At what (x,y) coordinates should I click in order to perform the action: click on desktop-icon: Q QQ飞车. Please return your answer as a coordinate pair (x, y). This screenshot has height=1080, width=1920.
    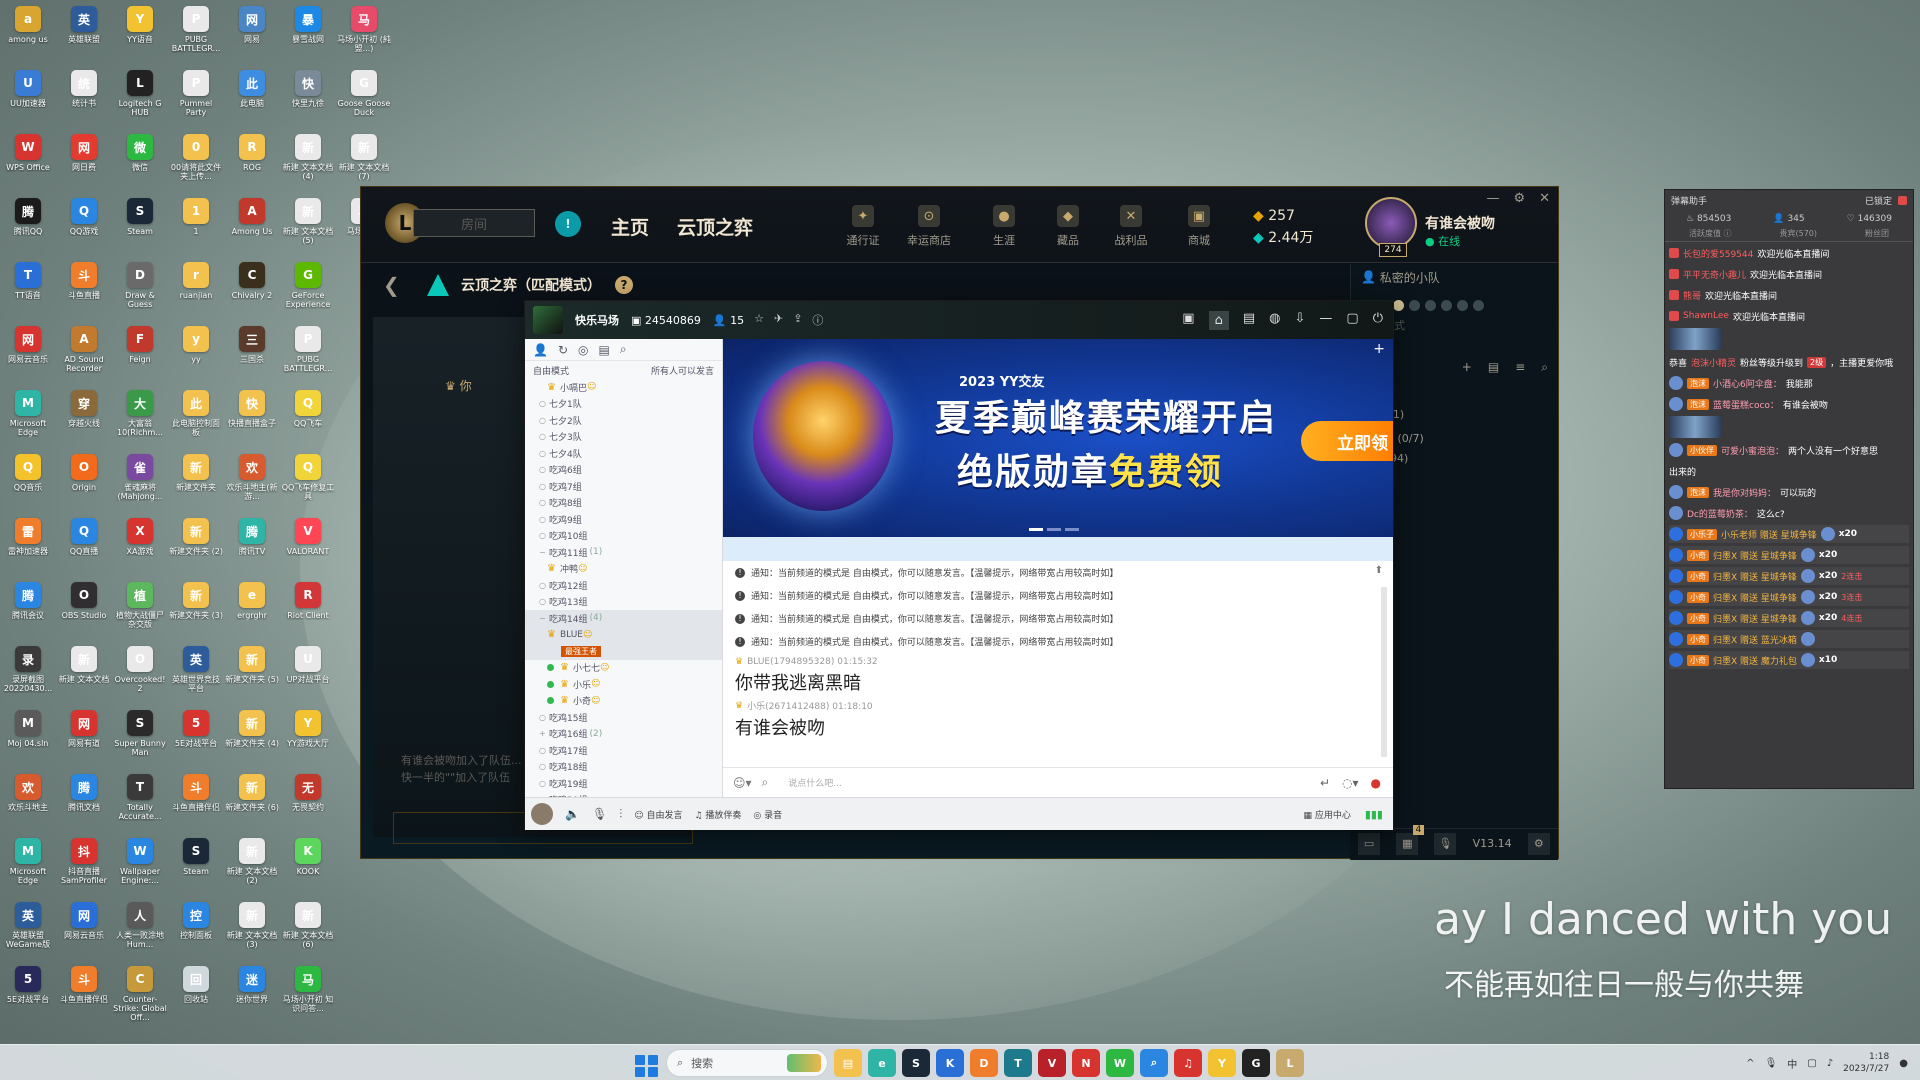
    Looking at the image, I should click on (308, 418).